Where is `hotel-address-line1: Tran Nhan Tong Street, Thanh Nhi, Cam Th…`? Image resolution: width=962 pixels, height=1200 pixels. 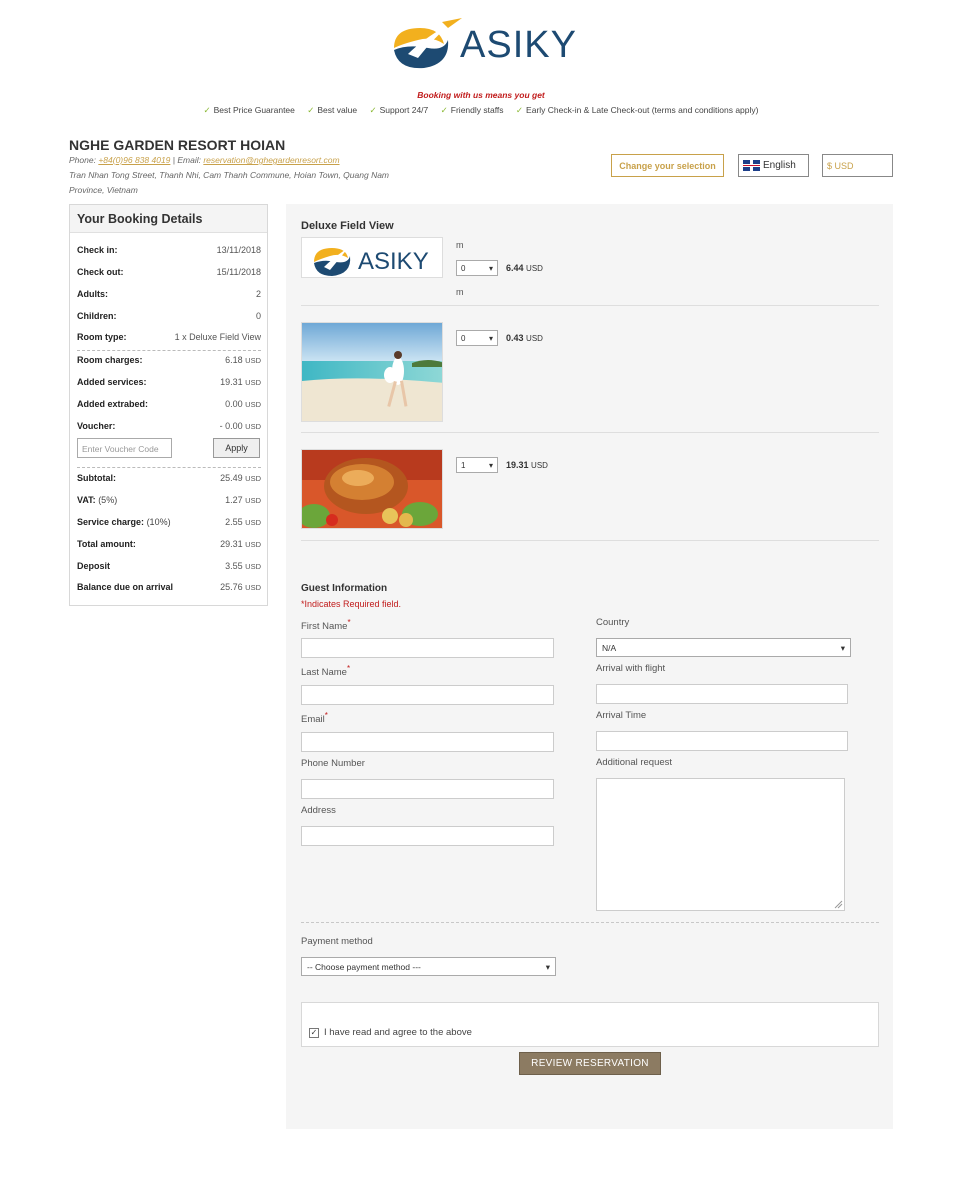 hotel-address-line1: Tran Nhan Tong Street, Thanh Nhi, Cam Th… is located at coordinates (229, 175).